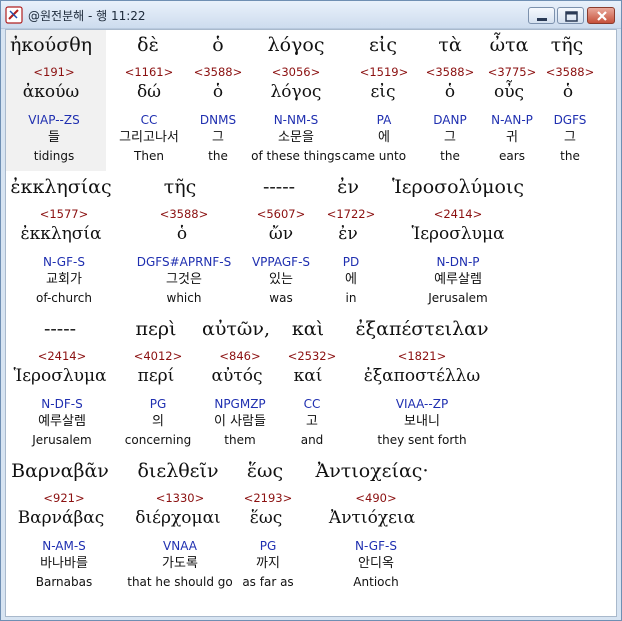 The width and height of the screenshot is (622, 621). Describe the element at coordinates (87, 16) in the screenshot. I see `window-title: @원전분해 - 행 11:22` at that location.